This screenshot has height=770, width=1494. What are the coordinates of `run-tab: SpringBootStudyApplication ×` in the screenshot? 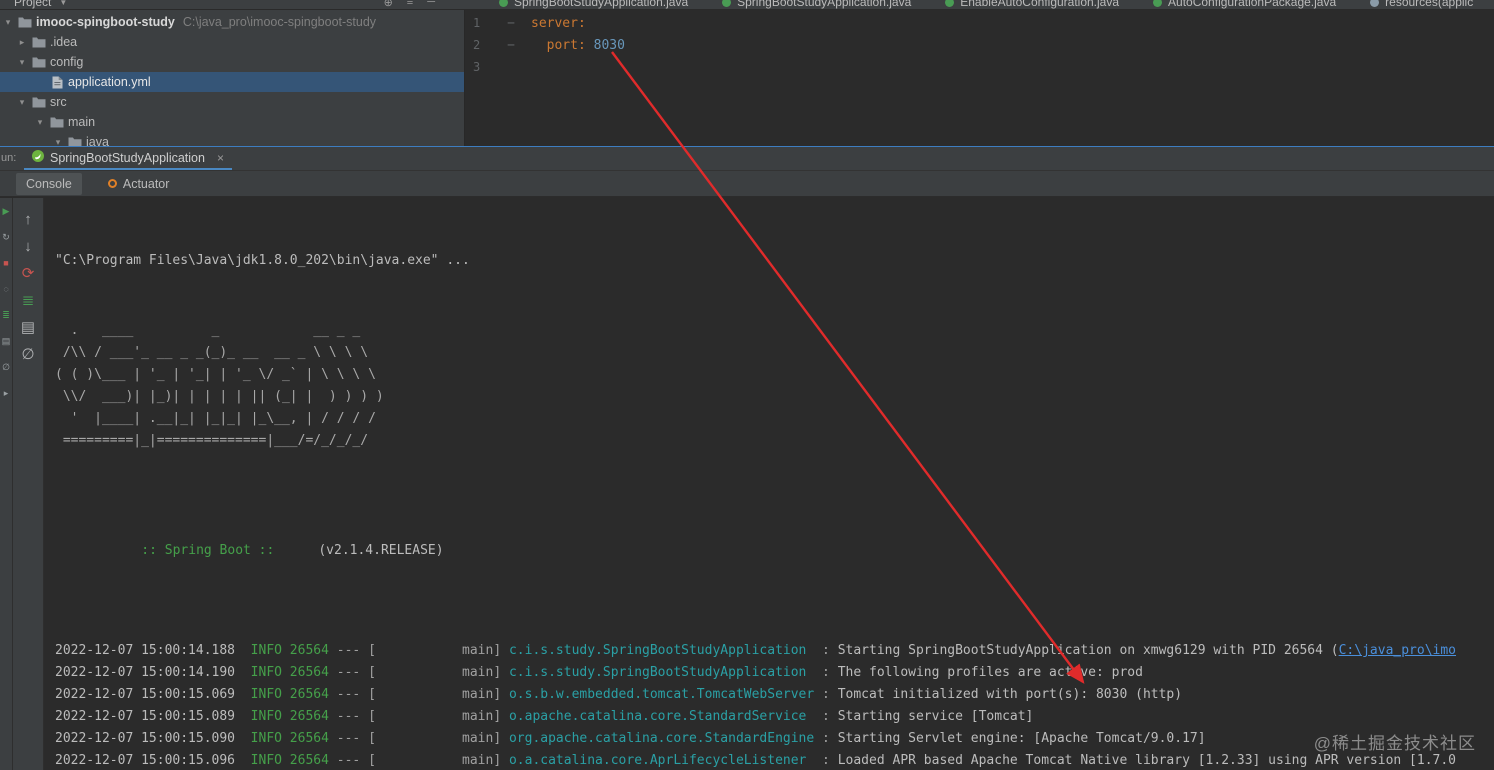 It's located at (128, 158).